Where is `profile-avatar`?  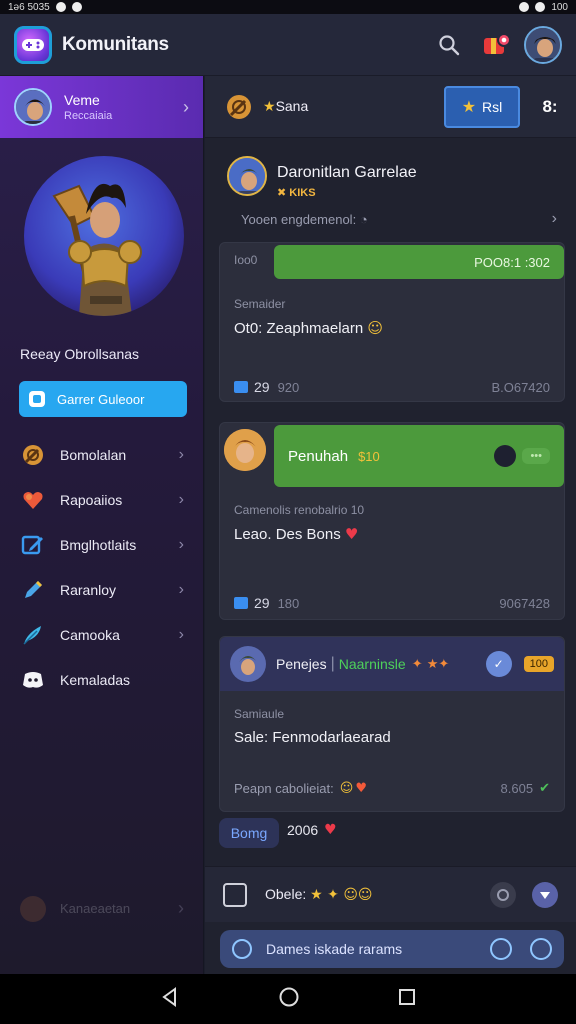
profile-avatar is located at coordinates (33, 107).